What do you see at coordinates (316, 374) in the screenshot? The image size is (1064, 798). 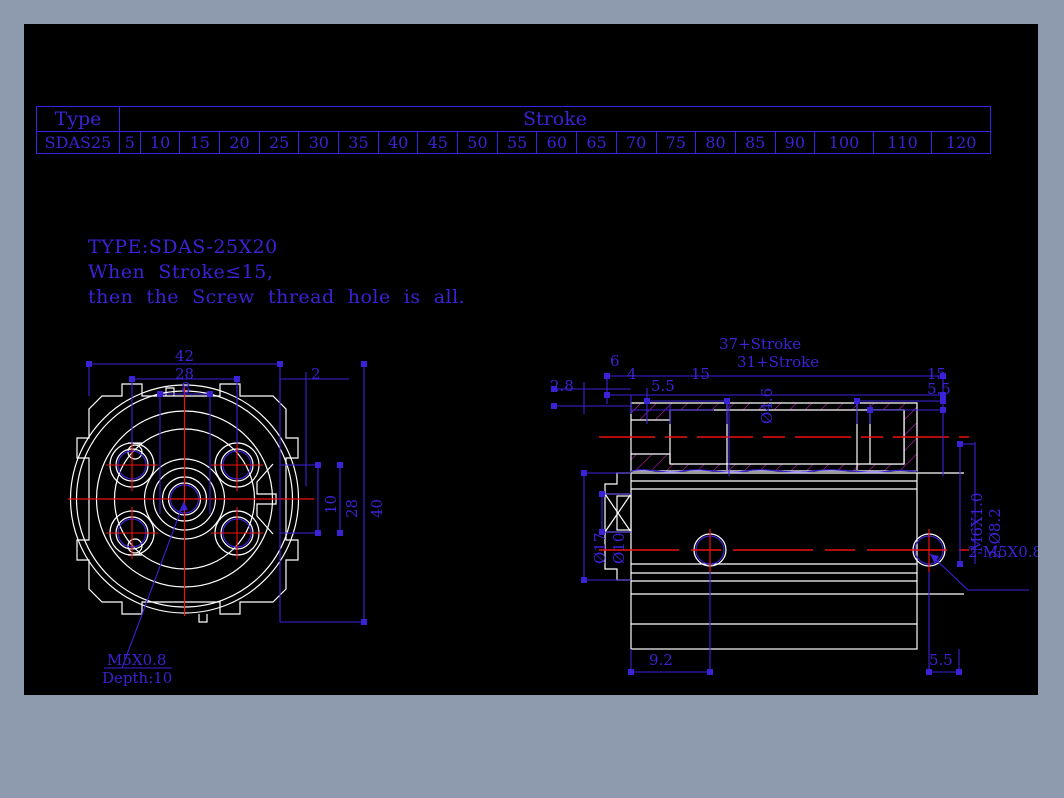 I see `front-dim-2: 2` at bounding box center [316, 374].